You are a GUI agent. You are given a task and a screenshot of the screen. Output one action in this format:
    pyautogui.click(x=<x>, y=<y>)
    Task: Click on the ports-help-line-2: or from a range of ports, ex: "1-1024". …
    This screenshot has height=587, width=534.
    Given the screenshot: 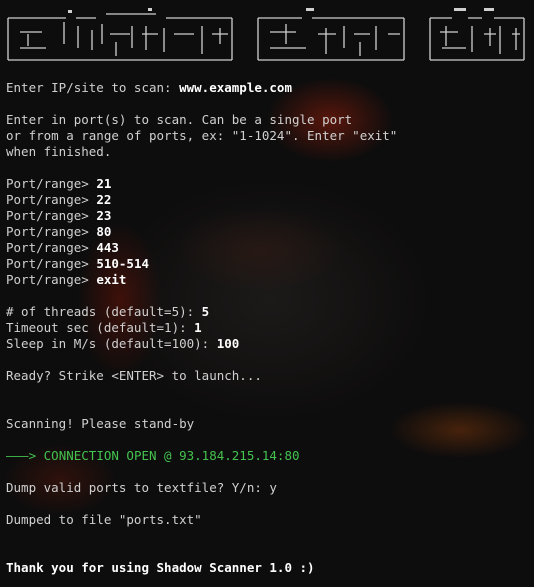 What is the action you would take?
    pyautogui.click(x=202, y=135)
    